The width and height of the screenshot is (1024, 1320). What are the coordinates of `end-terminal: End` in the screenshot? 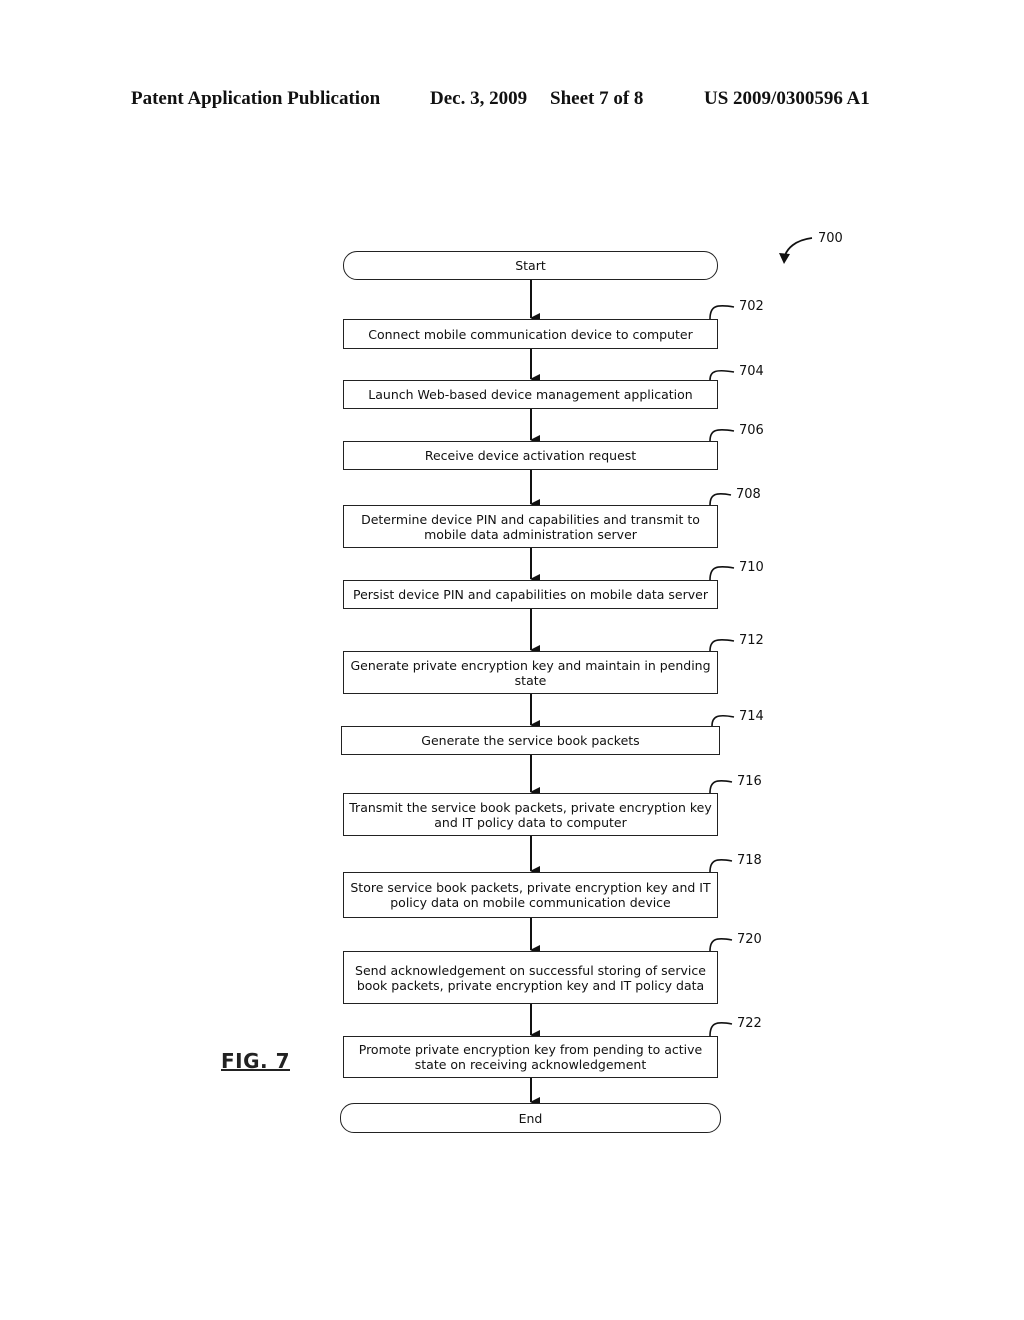 It's located at (530, 1118).